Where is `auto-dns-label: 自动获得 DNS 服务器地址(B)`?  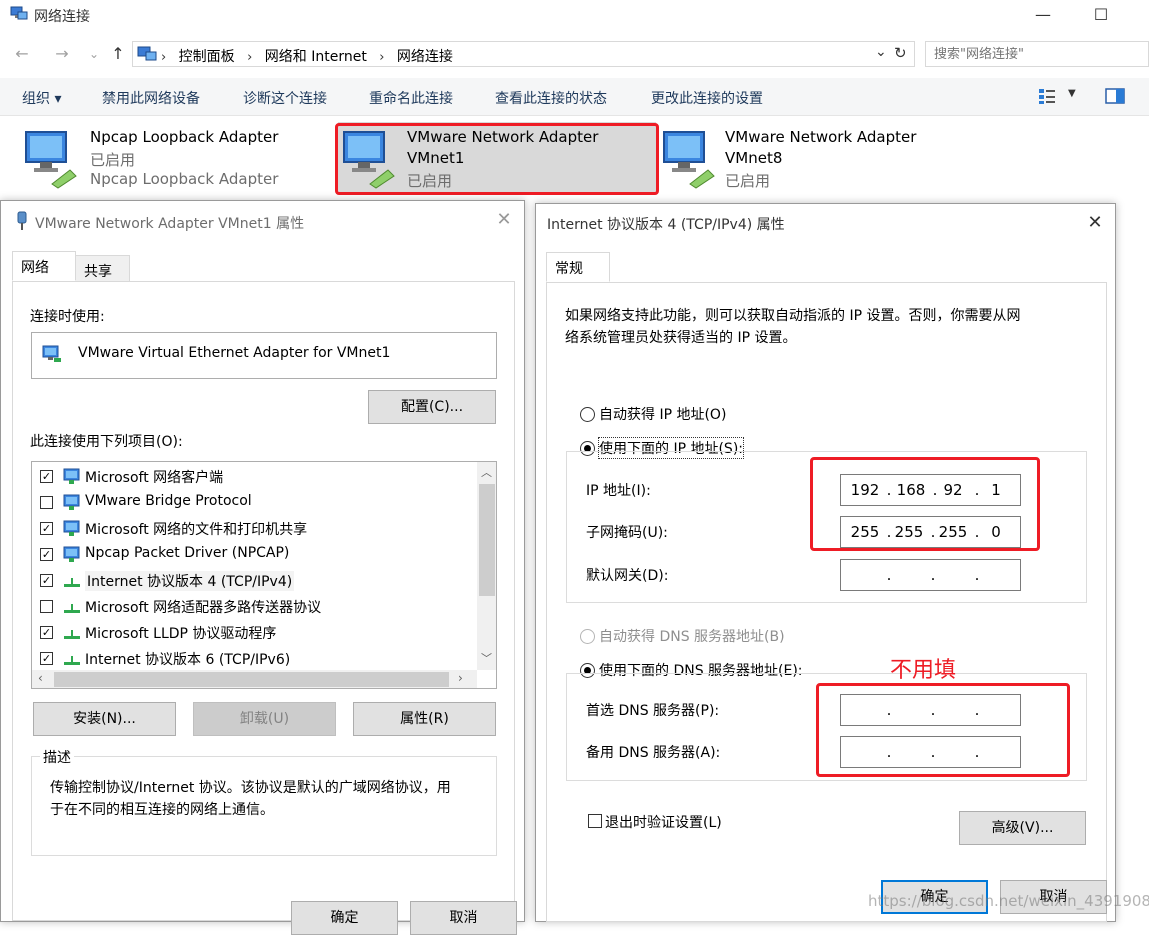
auto-dns-label: 自动获得 DNS 服务器地址(B) is located at coordinates (692, 636).